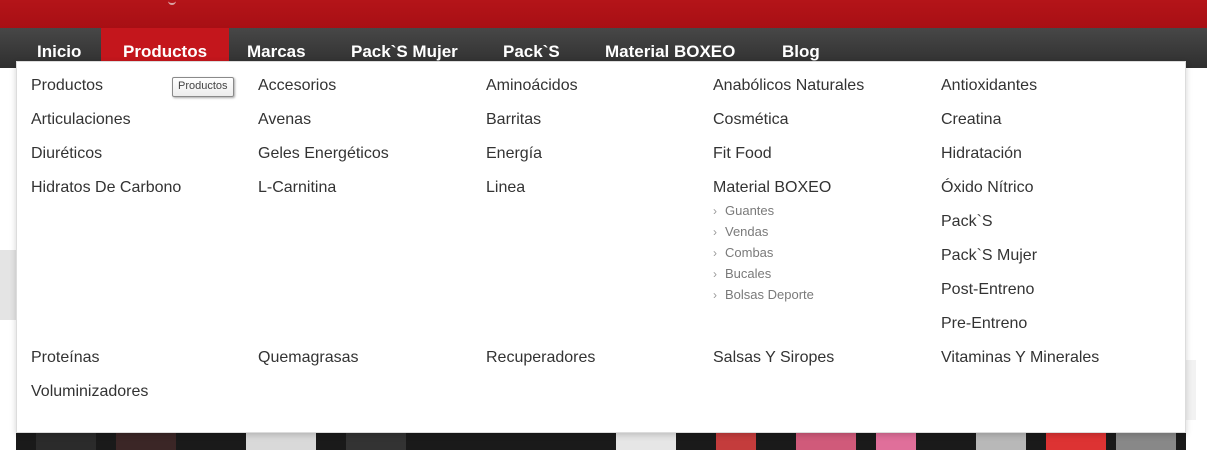 Image resolution: width=1207 pixels, height=450 pixels. What do you see at coordinates (601, 440) in the screenshot?
I see `product-banner-strip` at bounding box center [601, 440].